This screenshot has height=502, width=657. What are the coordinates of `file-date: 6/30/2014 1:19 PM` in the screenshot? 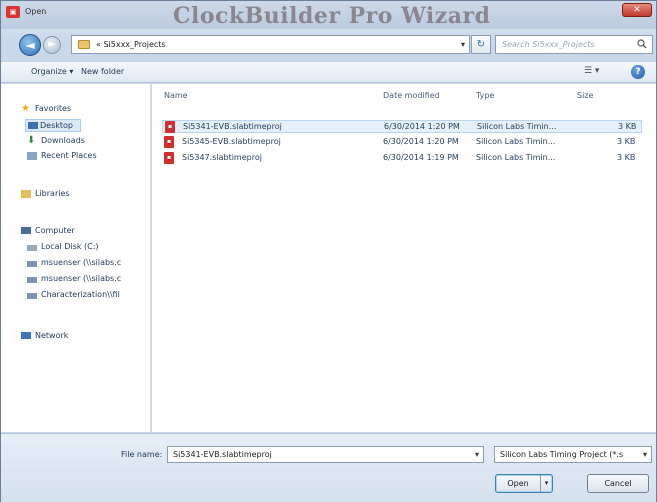 It's located at (421, 157).